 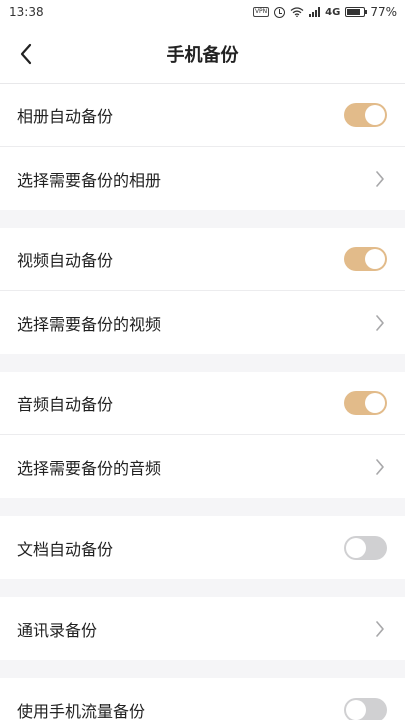 I want to click on alarm-icon, so click(x=280, y=12).